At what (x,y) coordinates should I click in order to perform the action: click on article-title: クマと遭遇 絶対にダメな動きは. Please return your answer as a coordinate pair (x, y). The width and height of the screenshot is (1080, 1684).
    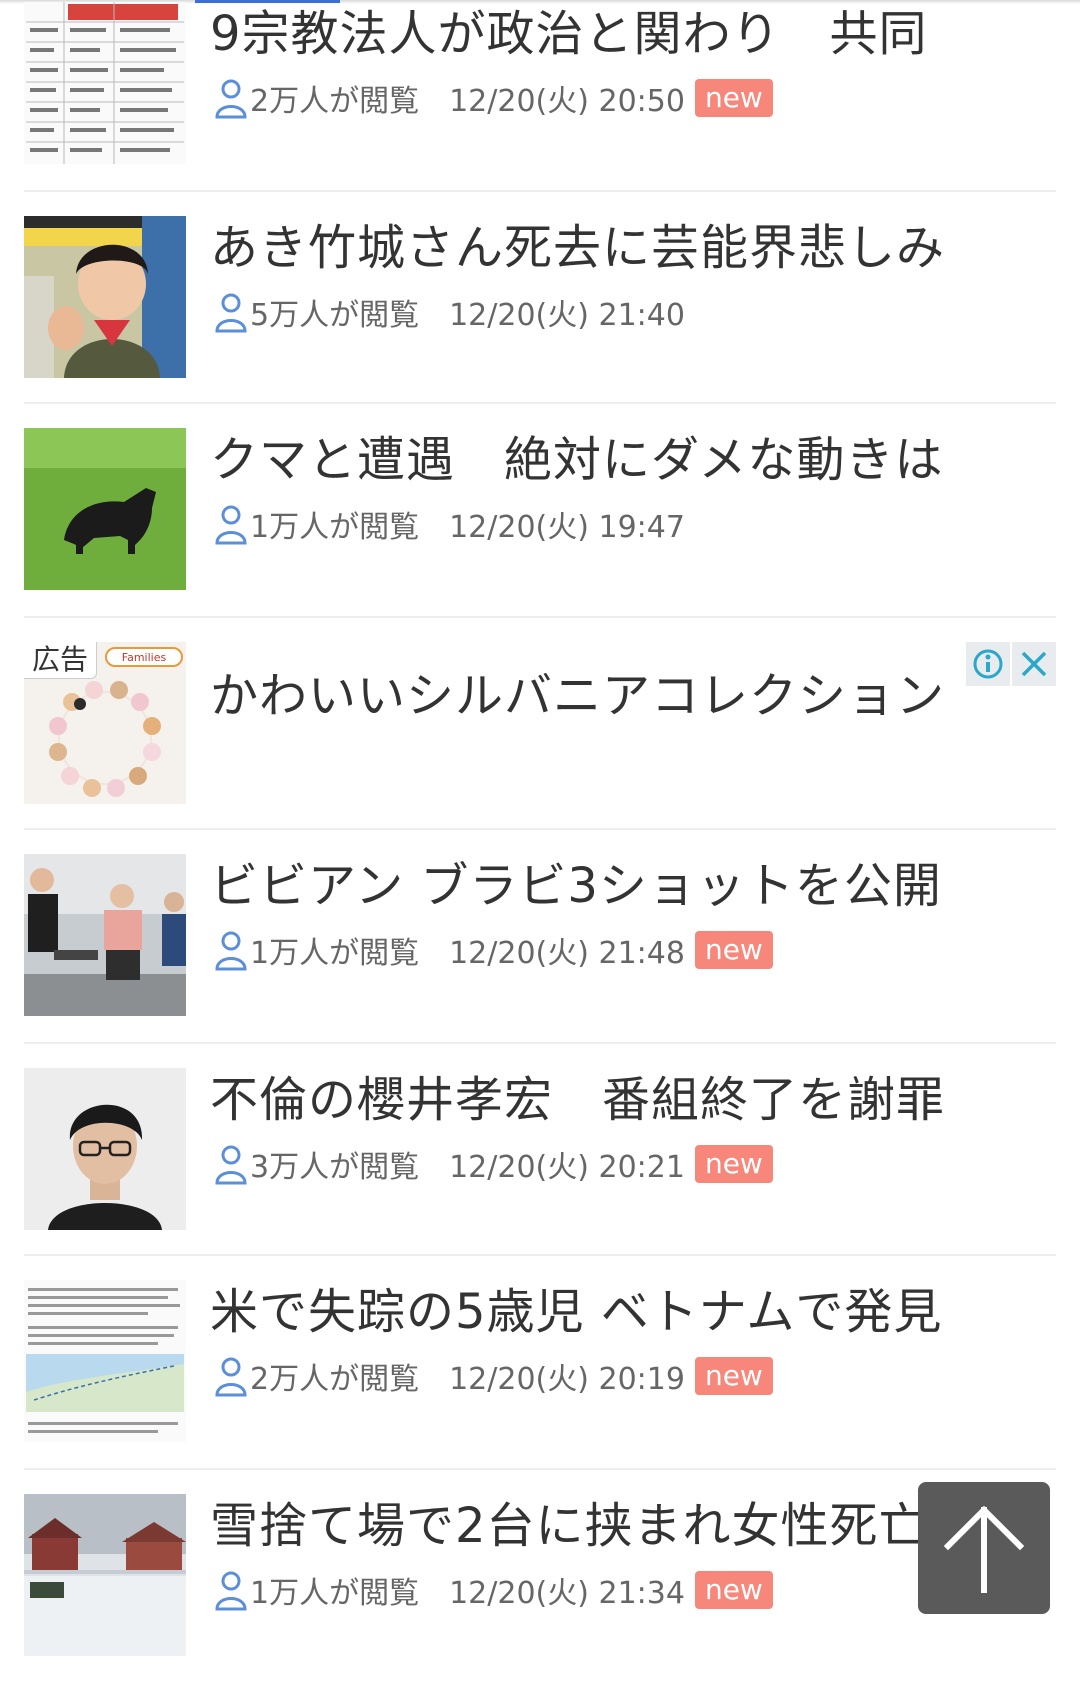
    Looking at the image, I should click on (577, 460).